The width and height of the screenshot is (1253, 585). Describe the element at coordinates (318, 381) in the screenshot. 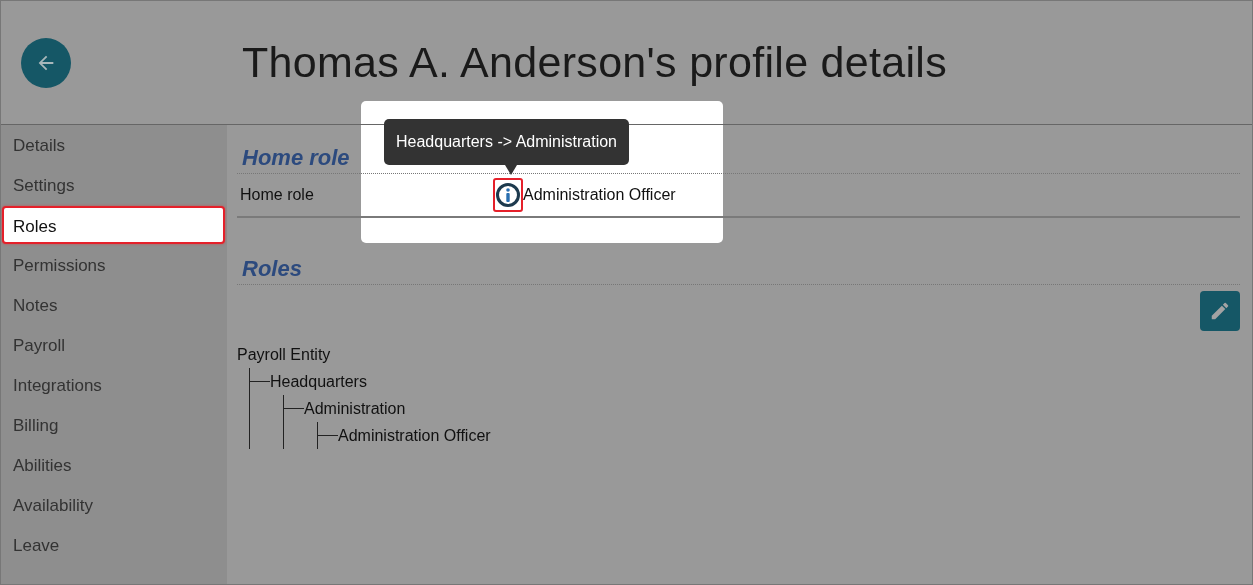

I see `tree-label: Headquarters` at that location.